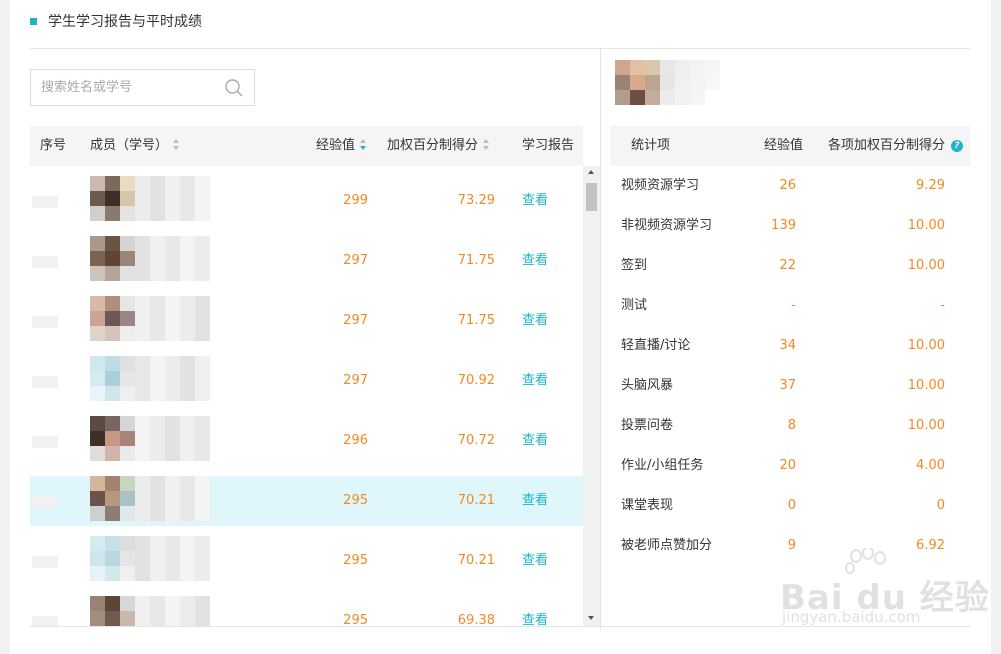 The height and width of the screenshot is (654, 1001). I want to click on search-input, so click(122, 87).